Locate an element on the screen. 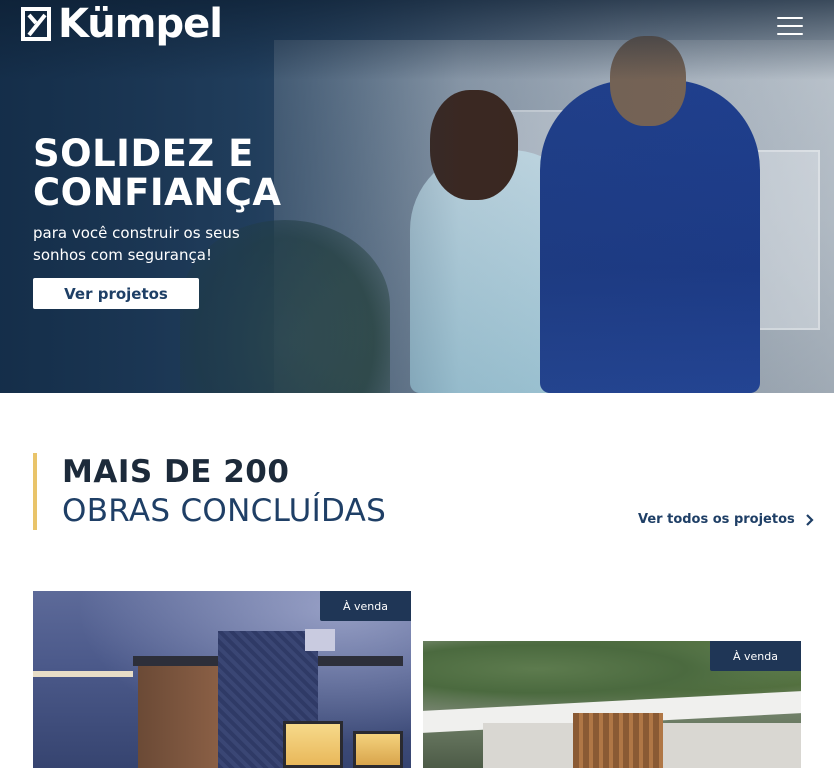 The height and width of the screenshot is (768, 834). see-all-label: Ver todos os projetos is located at coordinates (716, 519).